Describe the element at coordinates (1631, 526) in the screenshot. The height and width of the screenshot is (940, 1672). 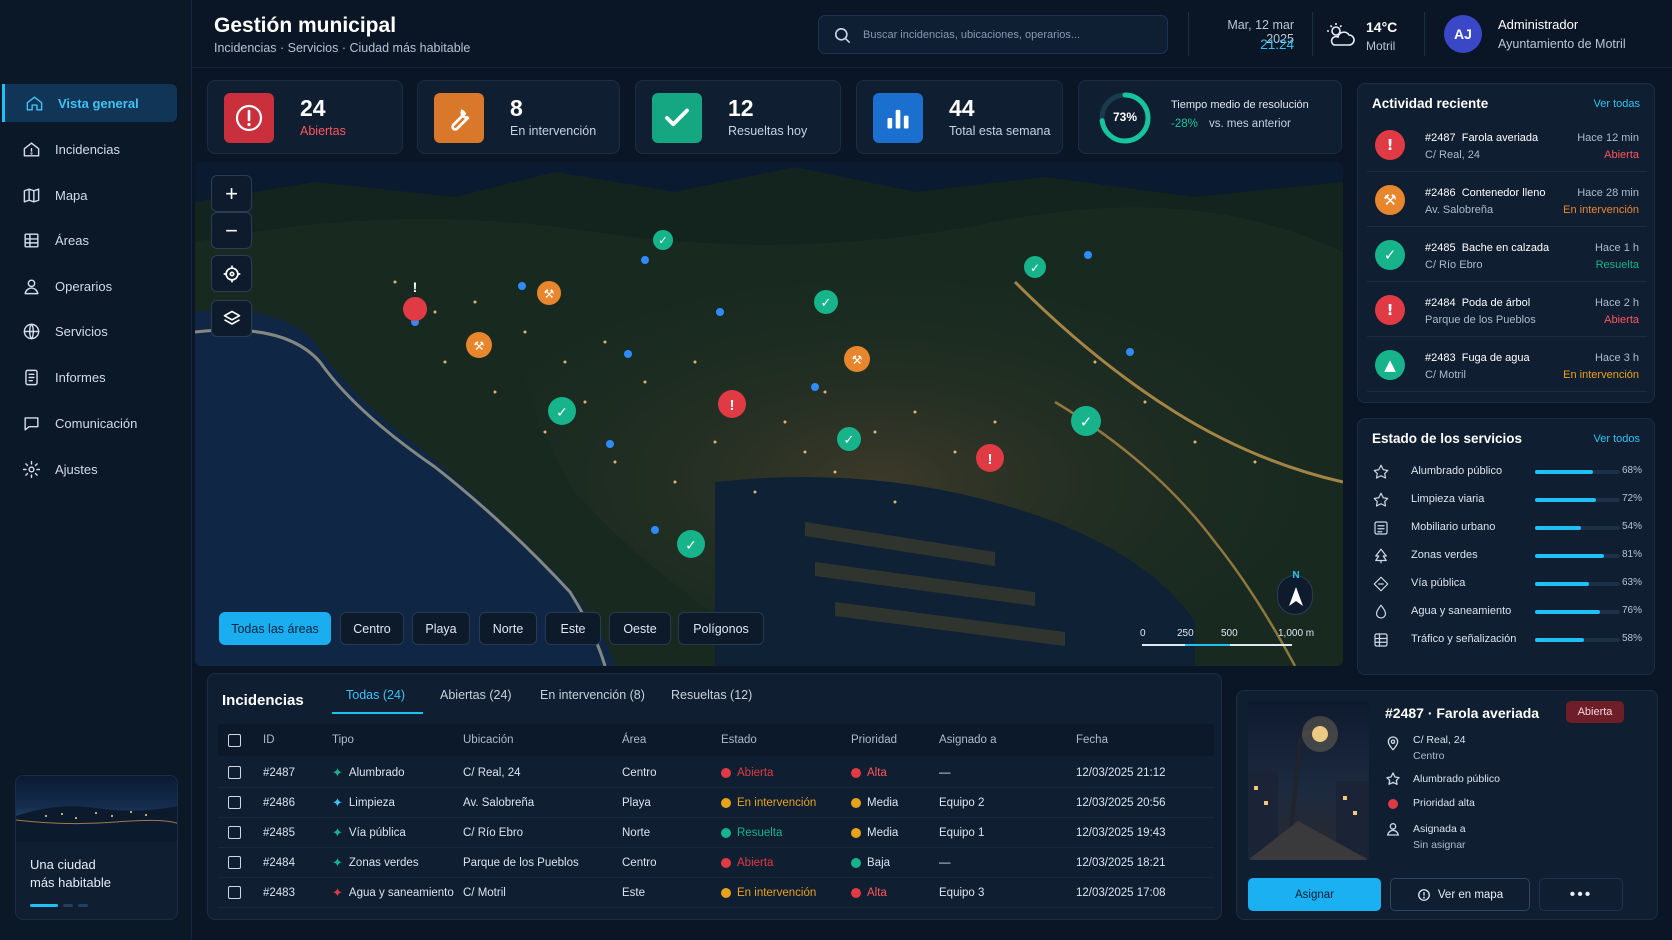
I see `service-percent: 54%` at that location.